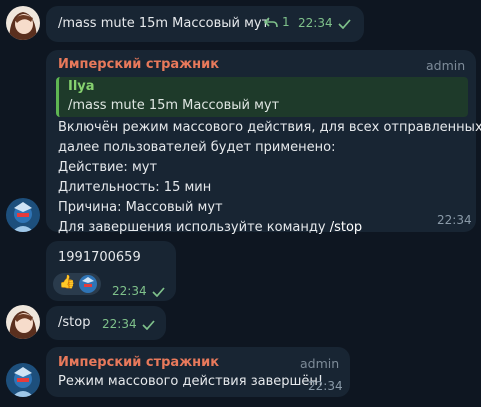 This screenshot has height=407, width=481. What do you see at coordinates (99, 257) in the screenshot?
I see `message-text: 1991700659` at bounding box center [99, 257].